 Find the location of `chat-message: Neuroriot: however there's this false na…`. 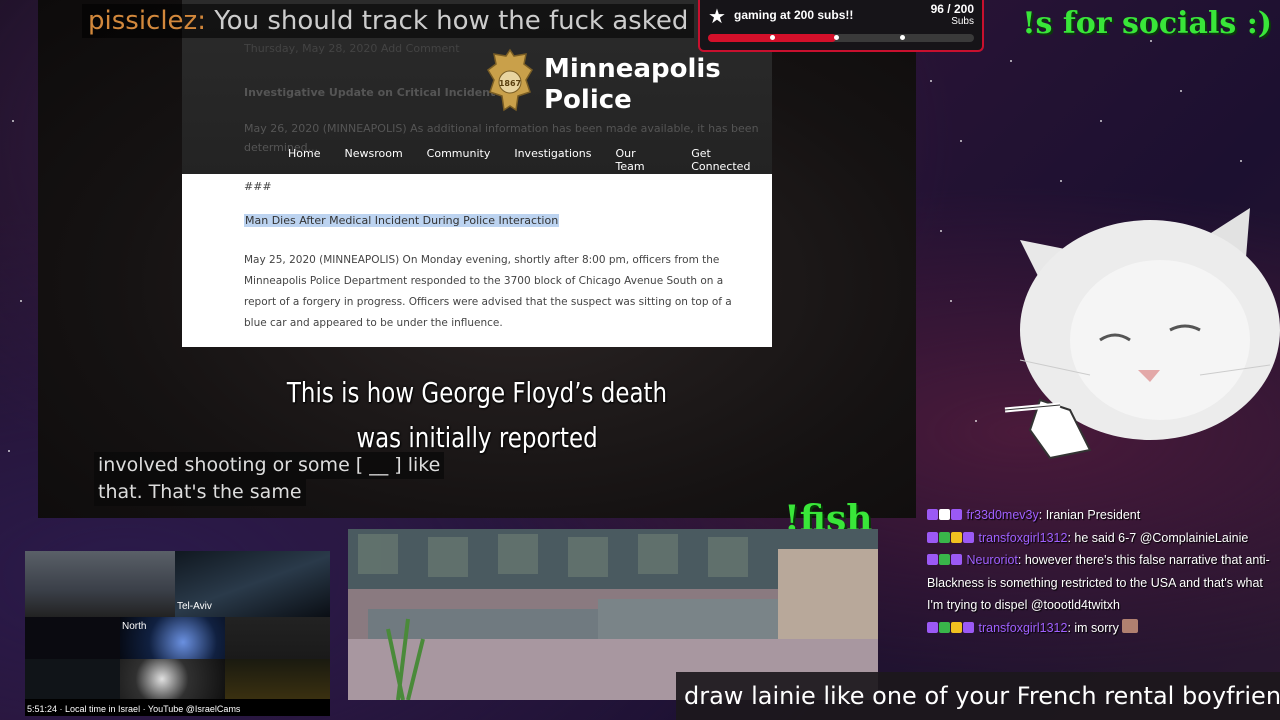

chat-message: Neuroriot: however there's this false na… is located at coordinates (1098, 582).